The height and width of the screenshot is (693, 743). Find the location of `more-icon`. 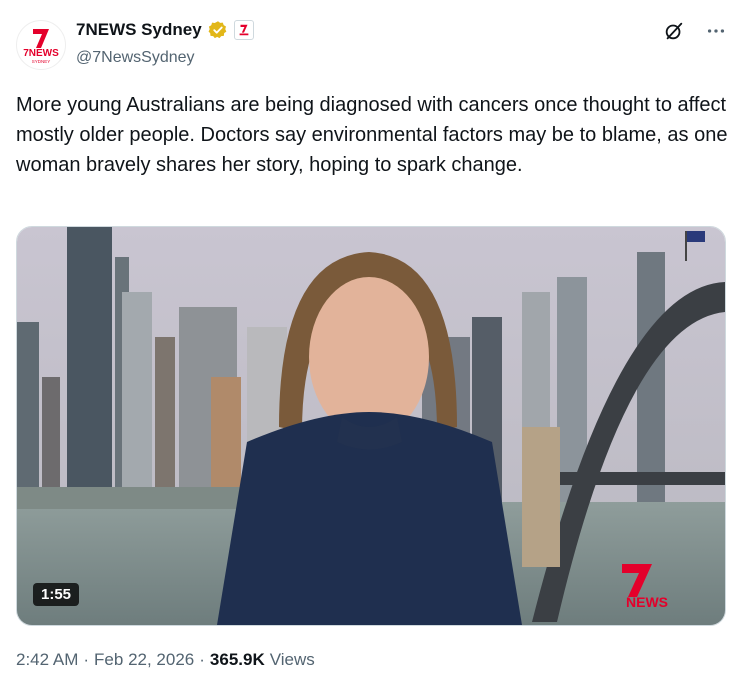

more-icon is located at coordinates (716, 31).